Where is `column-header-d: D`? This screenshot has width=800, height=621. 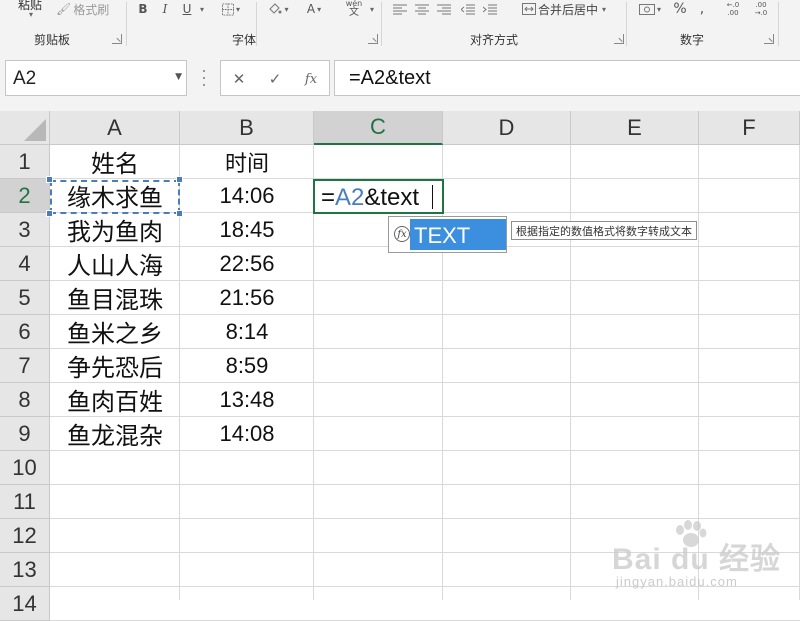 column-header-d: D is located at coordinates (507, 128).